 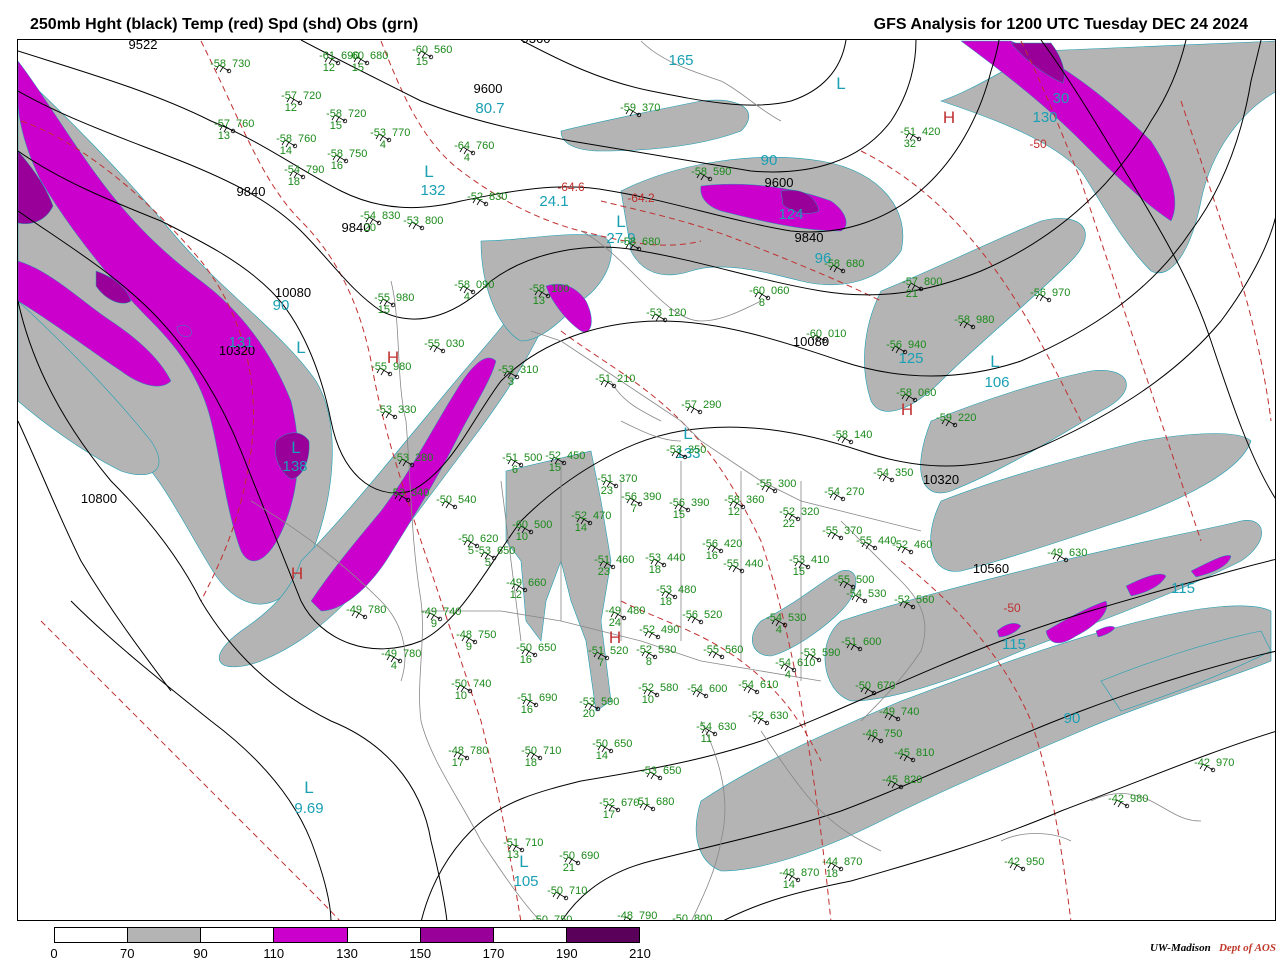 What do you see at coordinates (733, 544) in the screenshot?
I see `obs-height: 420` at bounding box center [733, 544].